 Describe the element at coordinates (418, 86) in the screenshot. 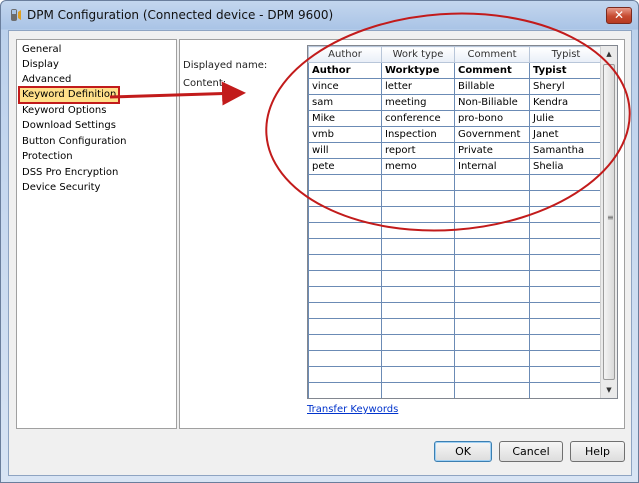

I see `table-cell: letter` at that location.